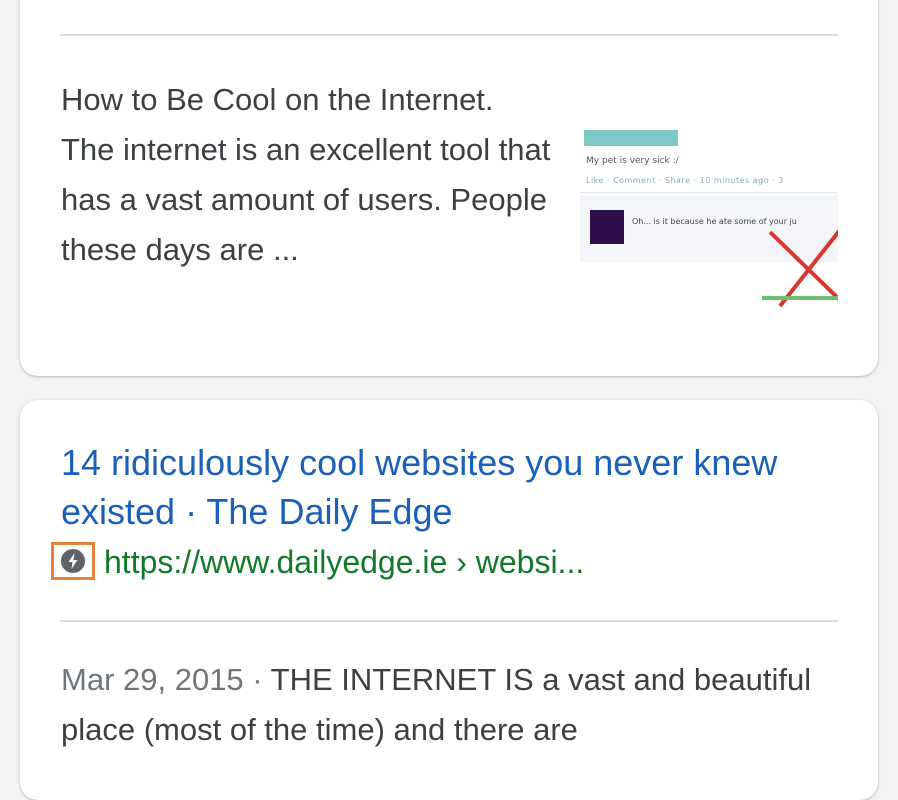 The width and height of the screenshot is (898, 800). Describe the element at coordinates (607, 227) in the screenshot. I see `thumbnail-avatar` at that location.